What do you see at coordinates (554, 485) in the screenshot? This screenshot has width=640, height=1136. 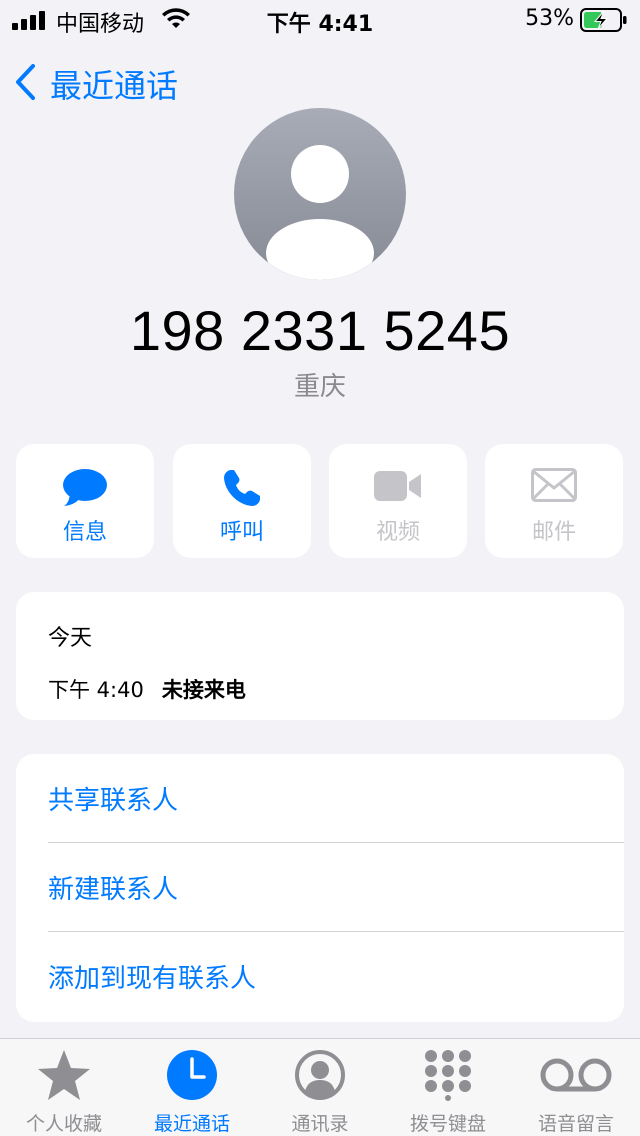 I see `mail-icon` at bounding box center [554, 485].